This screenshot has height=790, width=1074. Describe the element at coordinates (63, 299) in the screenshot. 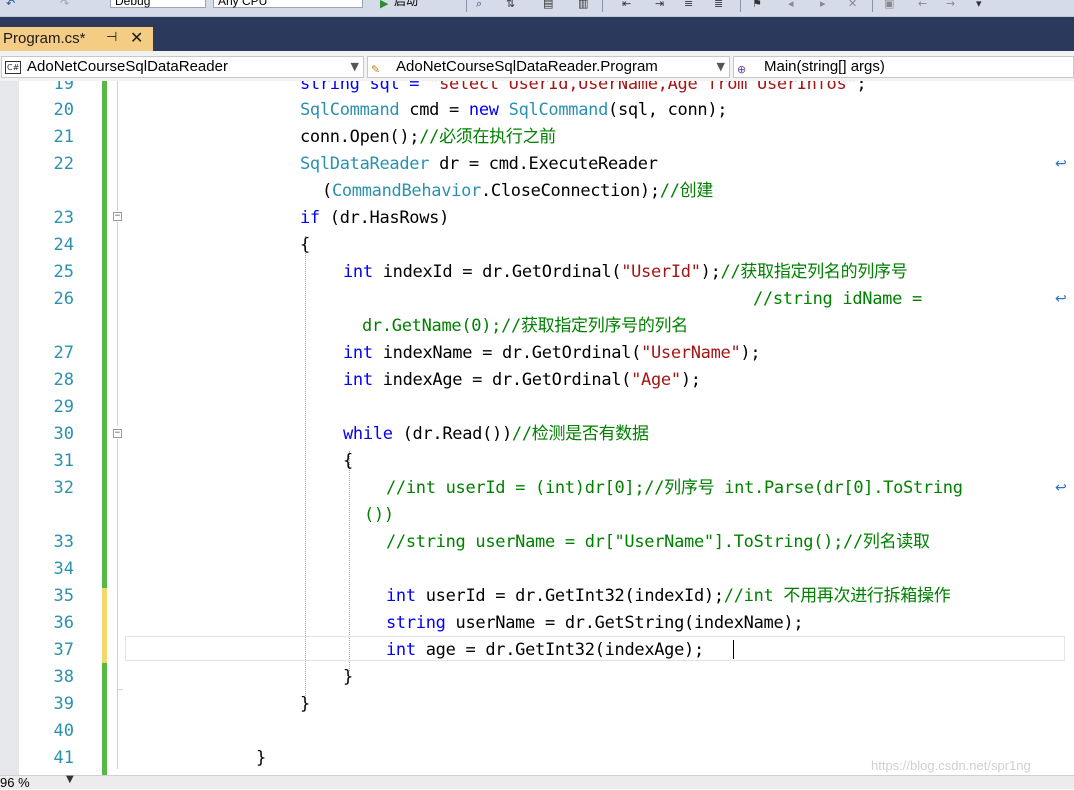

I see `line-number: 26` at that location.